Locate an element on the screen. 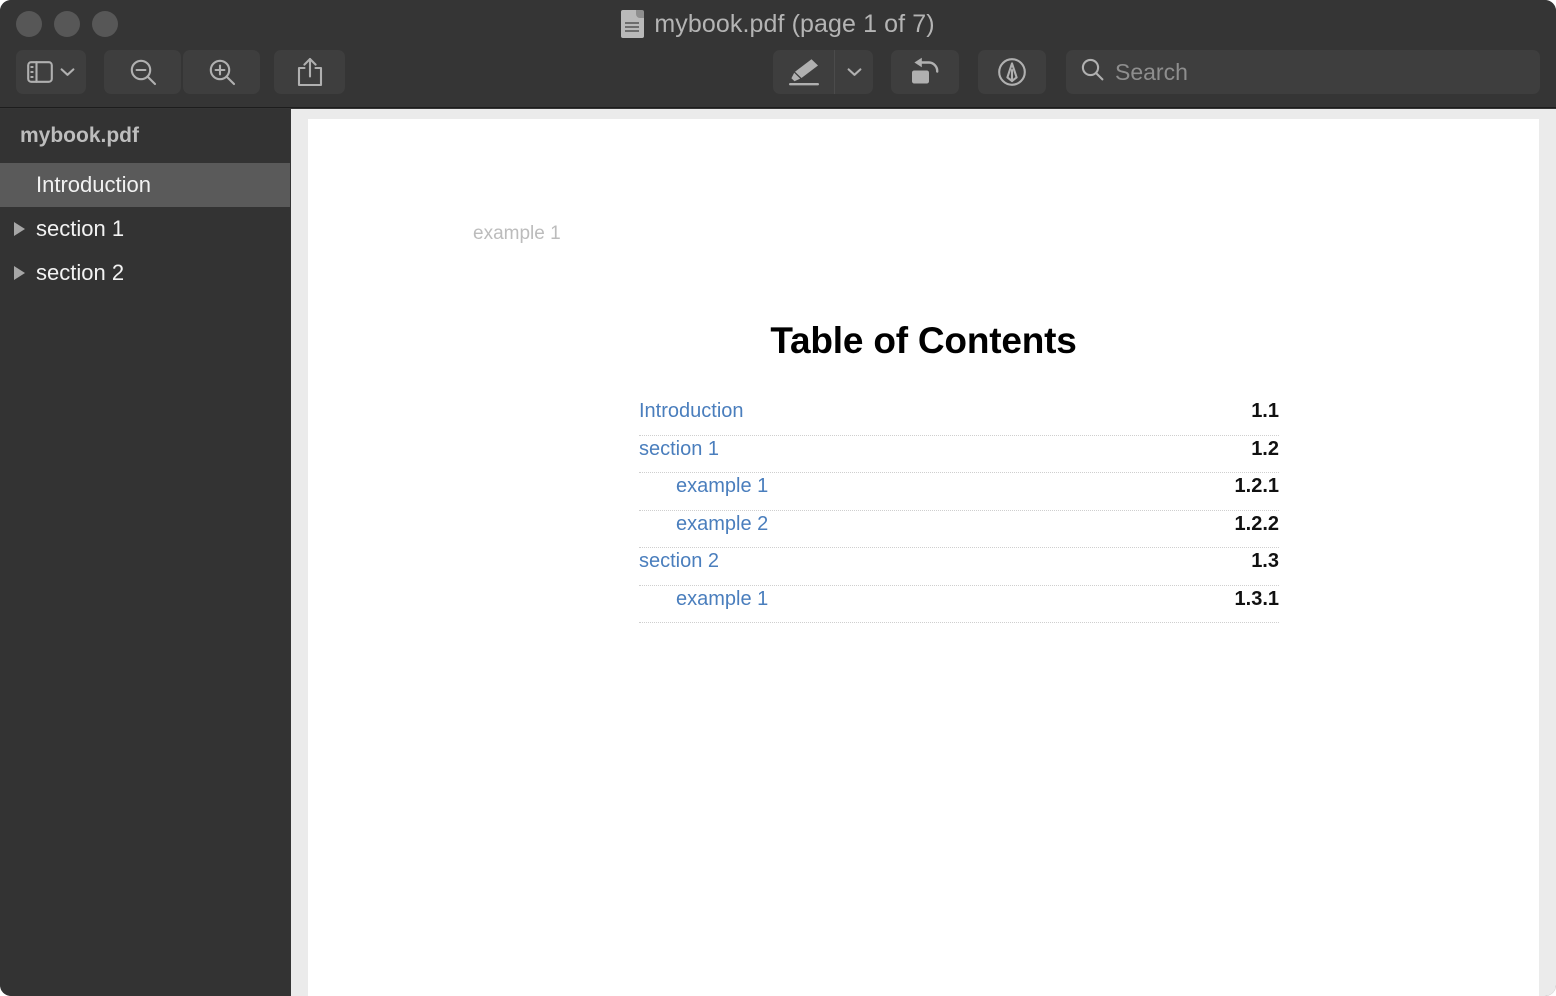 This screenshot has height=996, width=1556. toc-entry-link: section 1 is located at coordinates (679, 449).